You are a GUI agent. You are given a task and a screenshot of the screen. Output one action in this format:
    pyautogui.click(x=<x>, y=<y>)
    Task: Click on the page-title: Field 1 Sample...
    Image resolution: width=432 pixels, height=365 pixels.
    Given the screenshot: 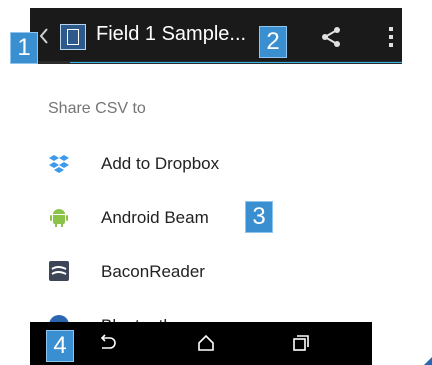 What is the action you would take?
    pyautogui.click(x=171, y=34)
    